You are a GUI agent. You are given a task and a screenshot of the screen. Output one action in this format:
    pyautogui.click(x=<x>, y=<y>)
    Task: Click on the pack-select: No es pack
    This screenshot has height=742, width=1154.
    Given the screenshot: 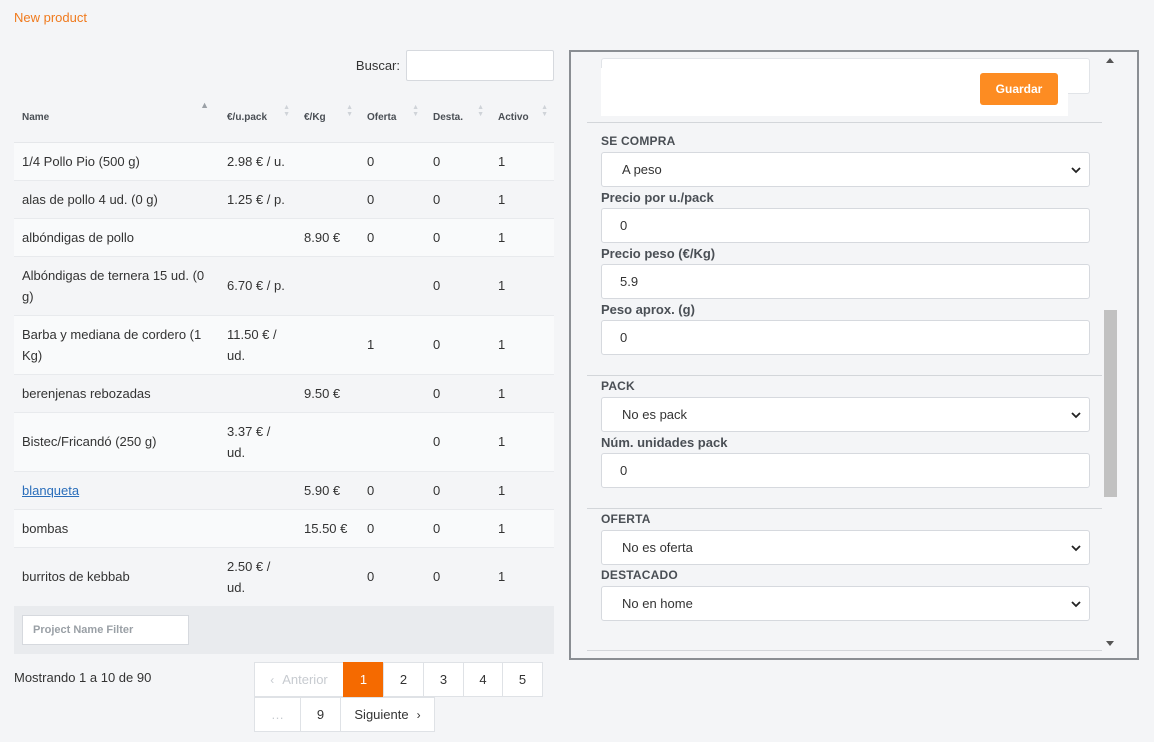 What is the action you would take?
    pyautogui.click(x=845, y=414)
    